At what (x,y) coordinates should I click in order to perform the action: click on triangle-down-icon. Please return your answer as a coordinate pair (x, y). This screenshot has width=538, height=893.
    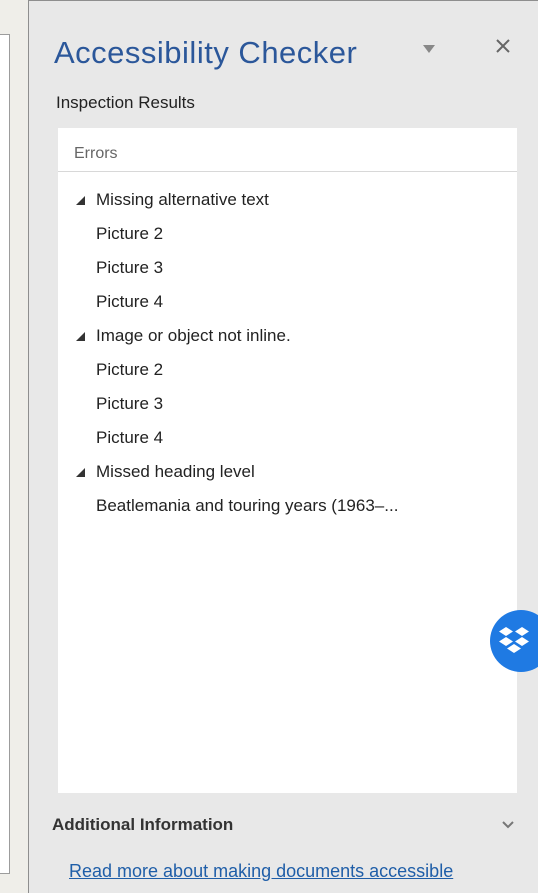
    Looking at the image, I should click on (429, 49).